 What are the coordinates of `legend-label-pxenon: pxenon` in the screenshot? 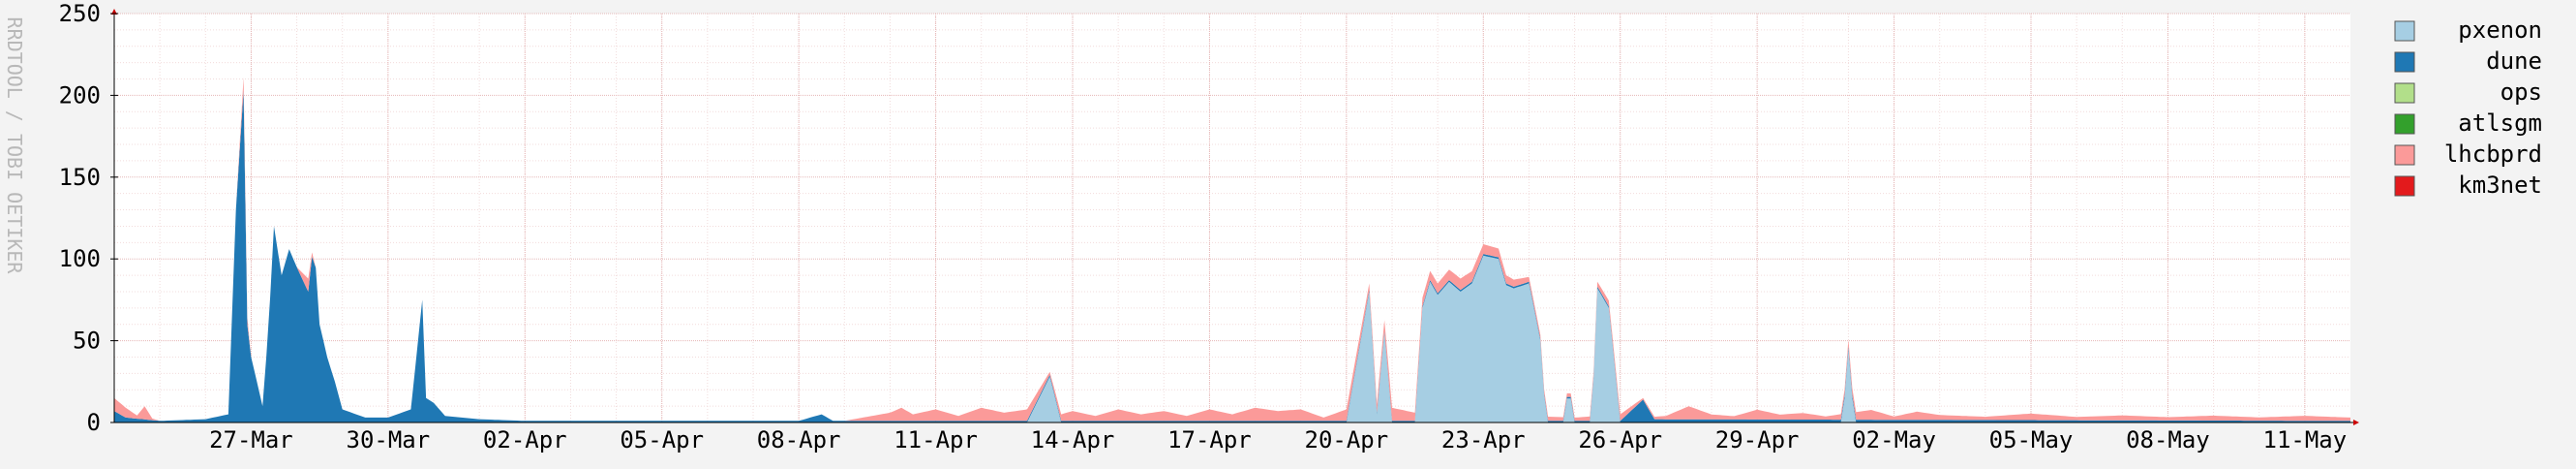 It's located at (2500, 30).